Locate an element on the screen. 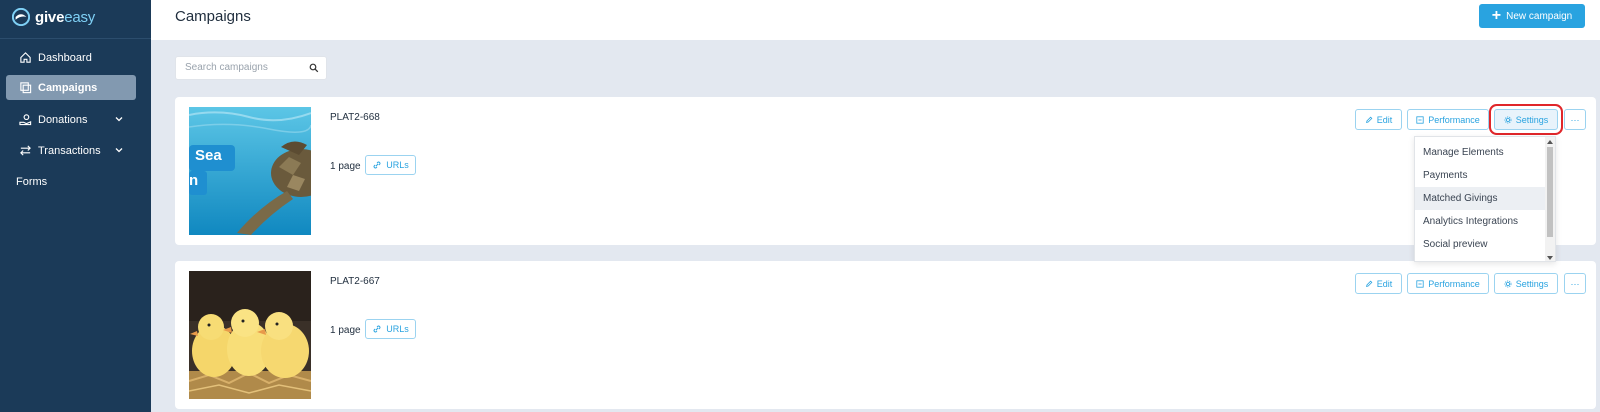 This screenshot has width=1600, height=412. sidebar-item-label: Donations is located at coordinates (63, 119).